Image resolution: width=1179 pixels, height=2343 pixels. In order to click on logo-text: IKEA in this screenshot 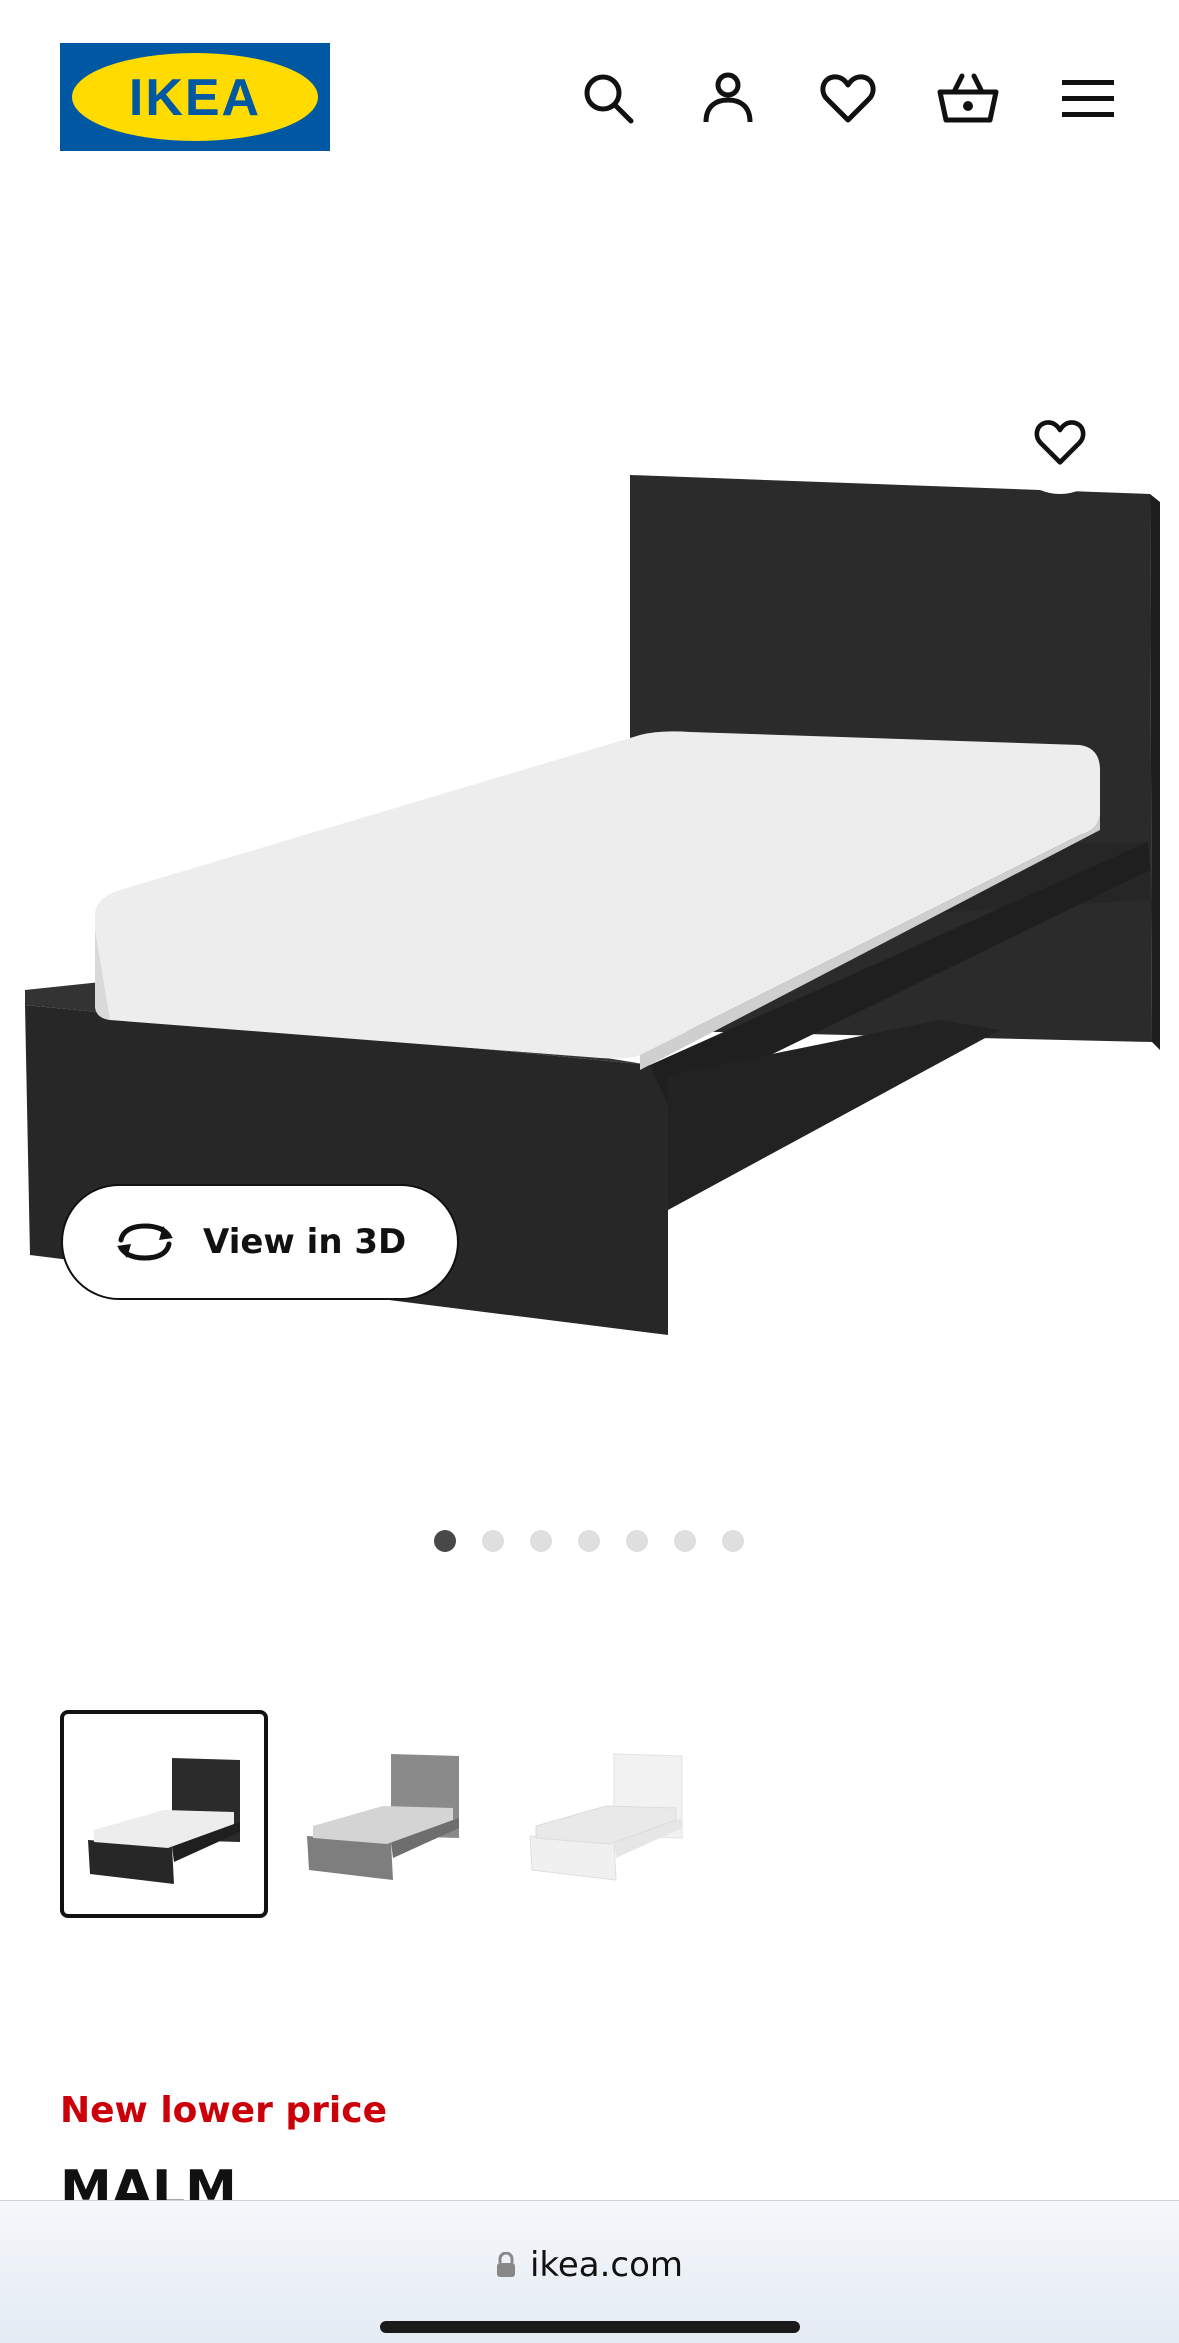, I will do `click(195, 98)`.